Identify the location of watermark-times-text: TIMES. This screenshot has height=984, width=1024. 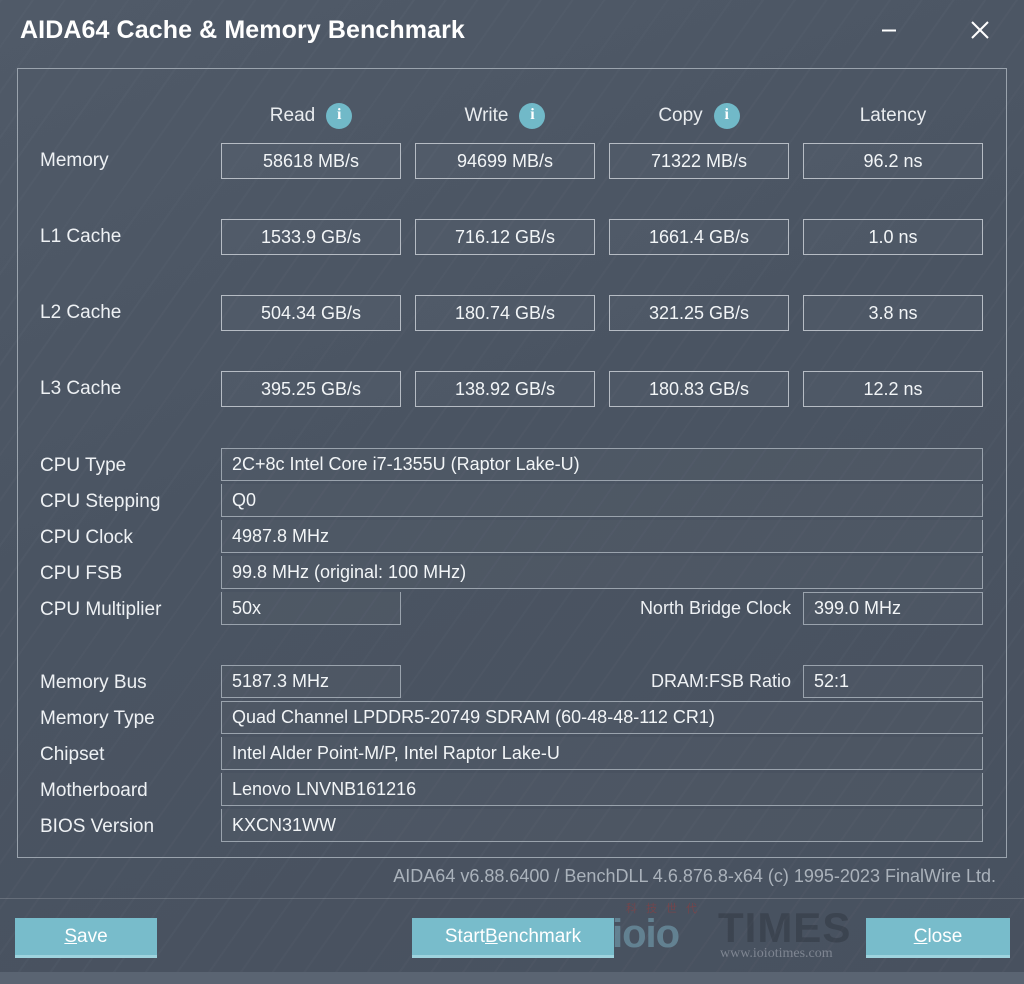
(785, 927).